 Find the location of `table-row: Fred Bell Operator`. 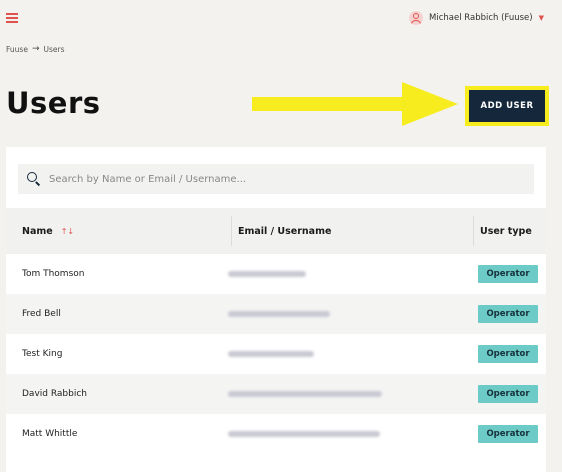

table-row: Fred Bell Operator is located at coordinates (276, 314).